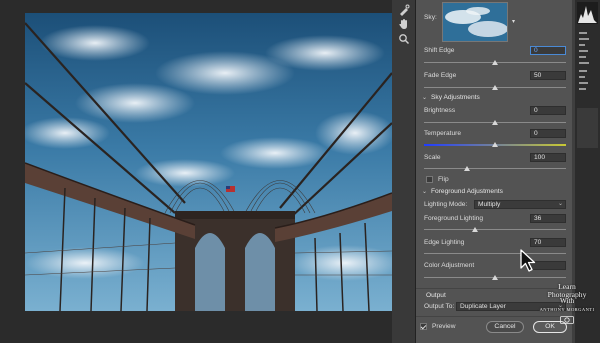  Describe the element at coordinates (475, 229) in the screenshot. I see `foreground-lighting-slider-thumb` at that location.